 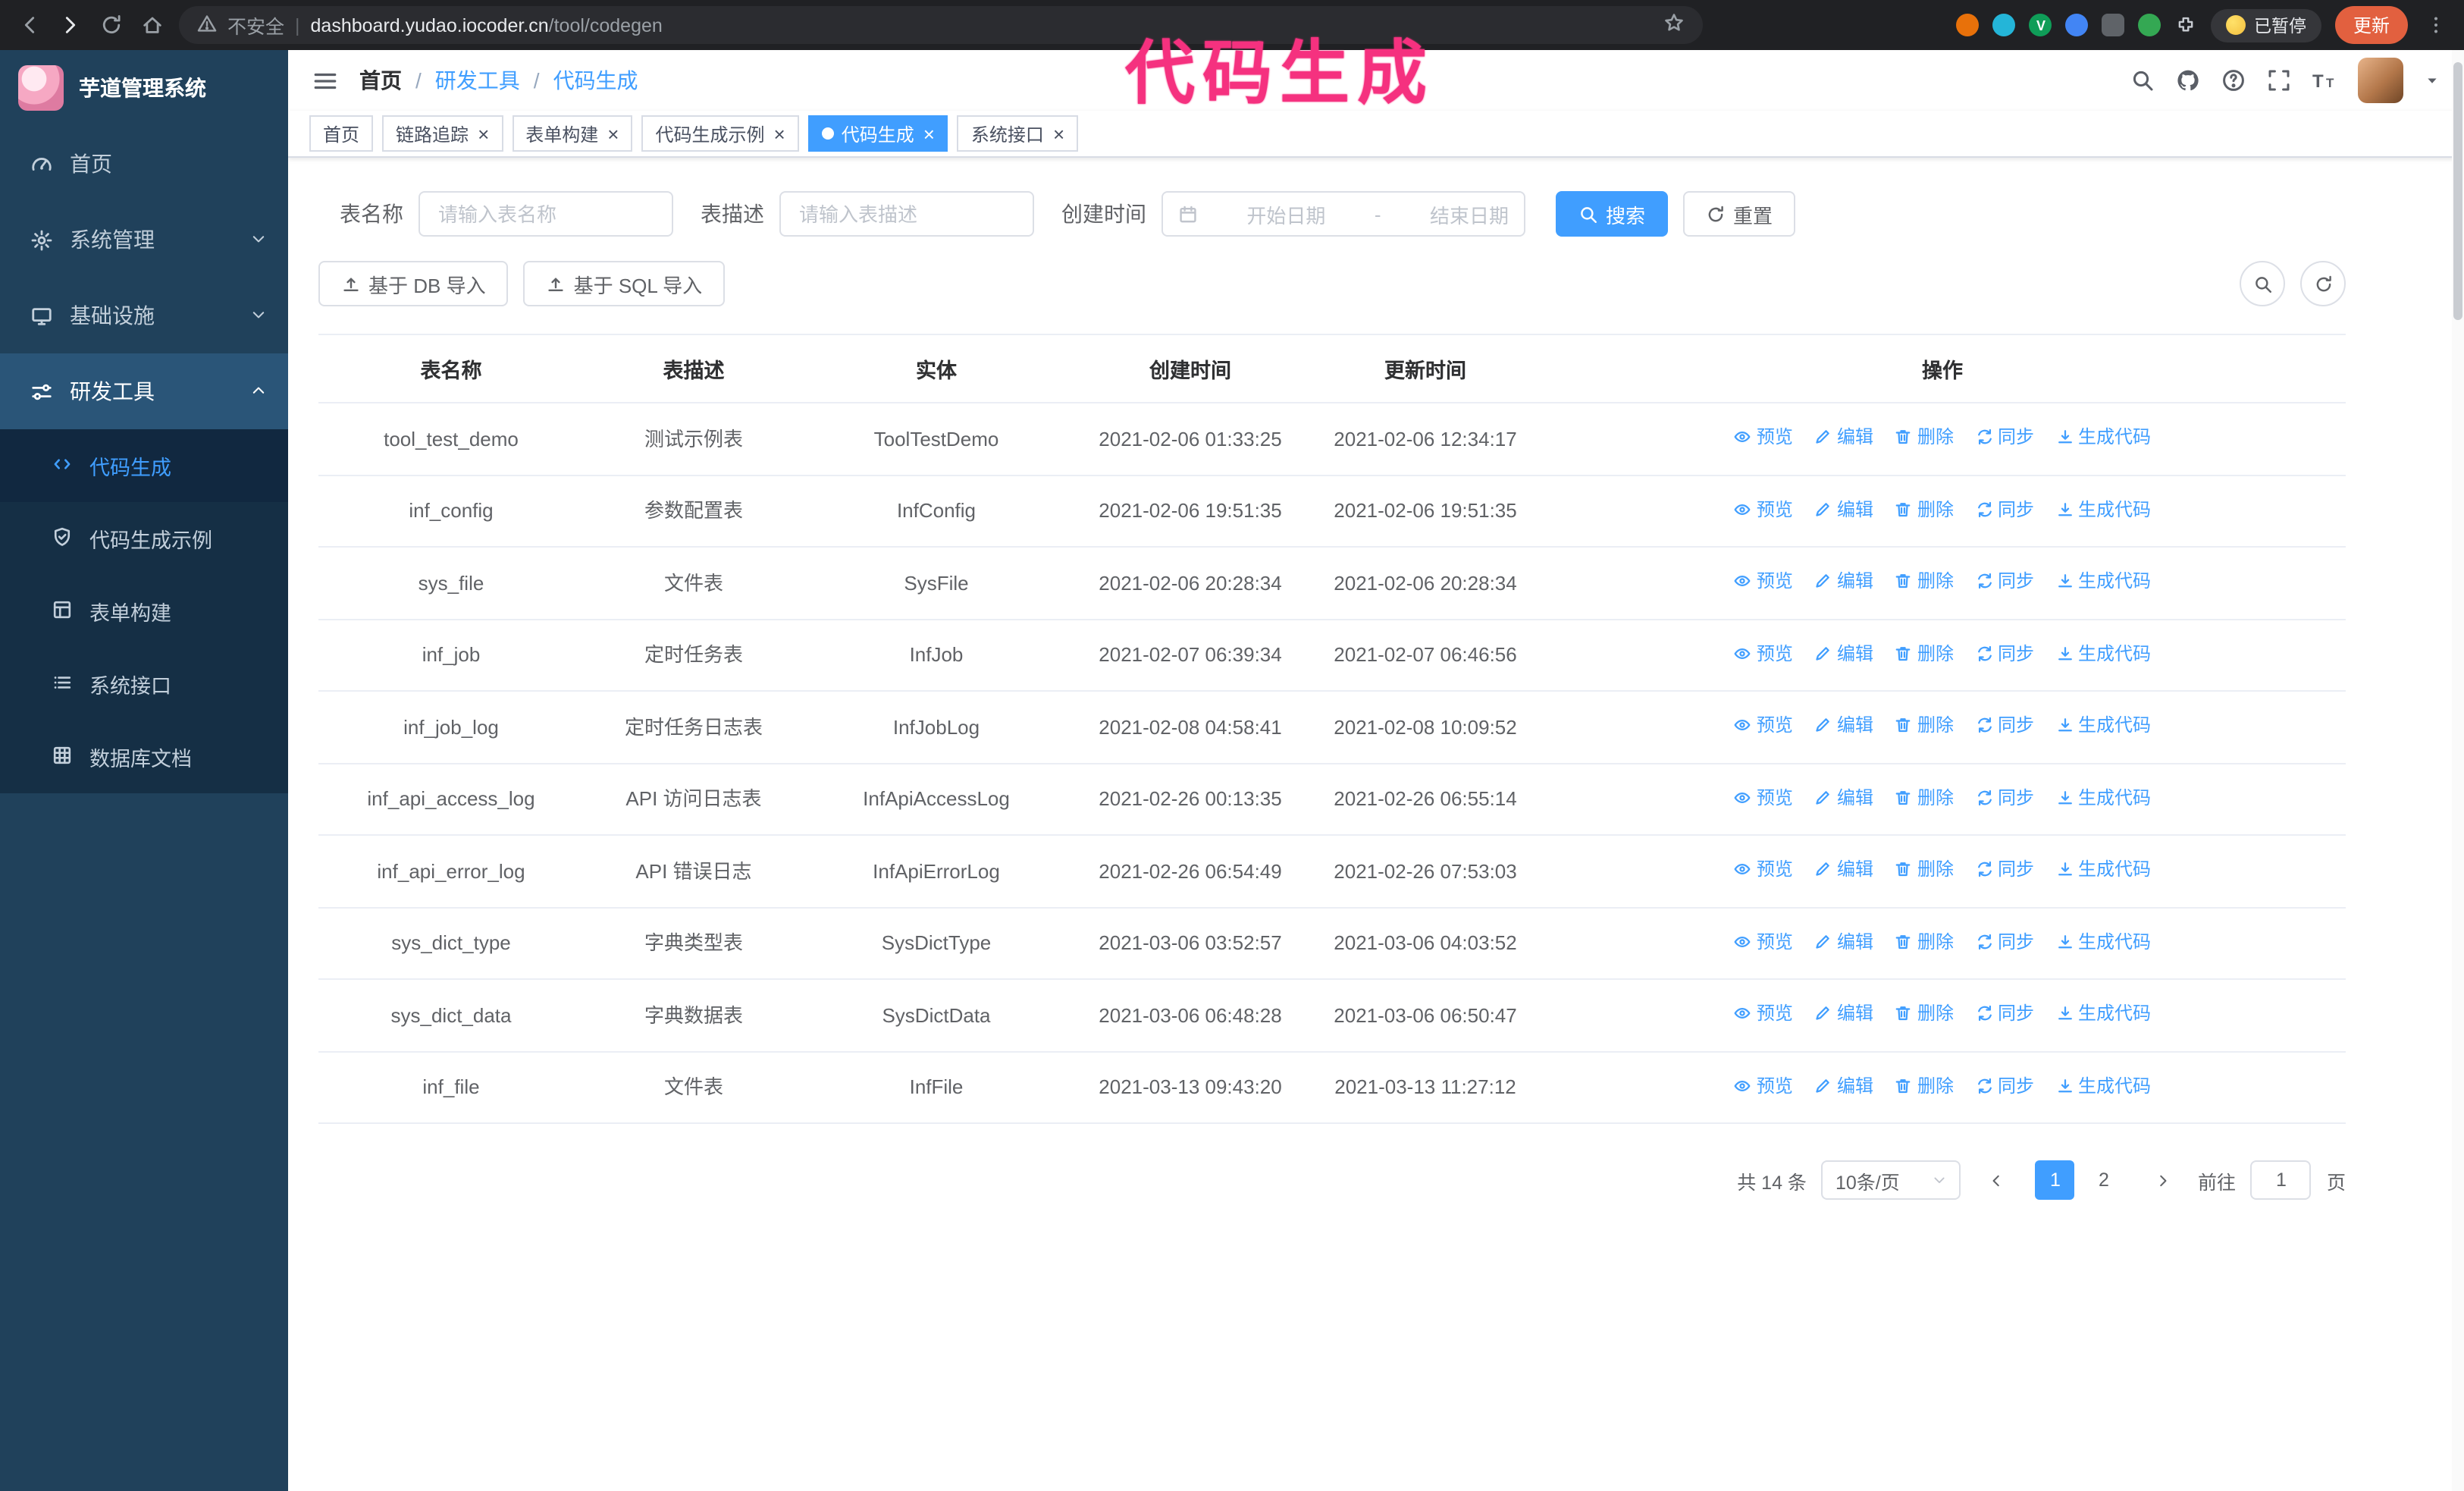 I want to click on caret-down-icon, so click(x=2432, y=80).